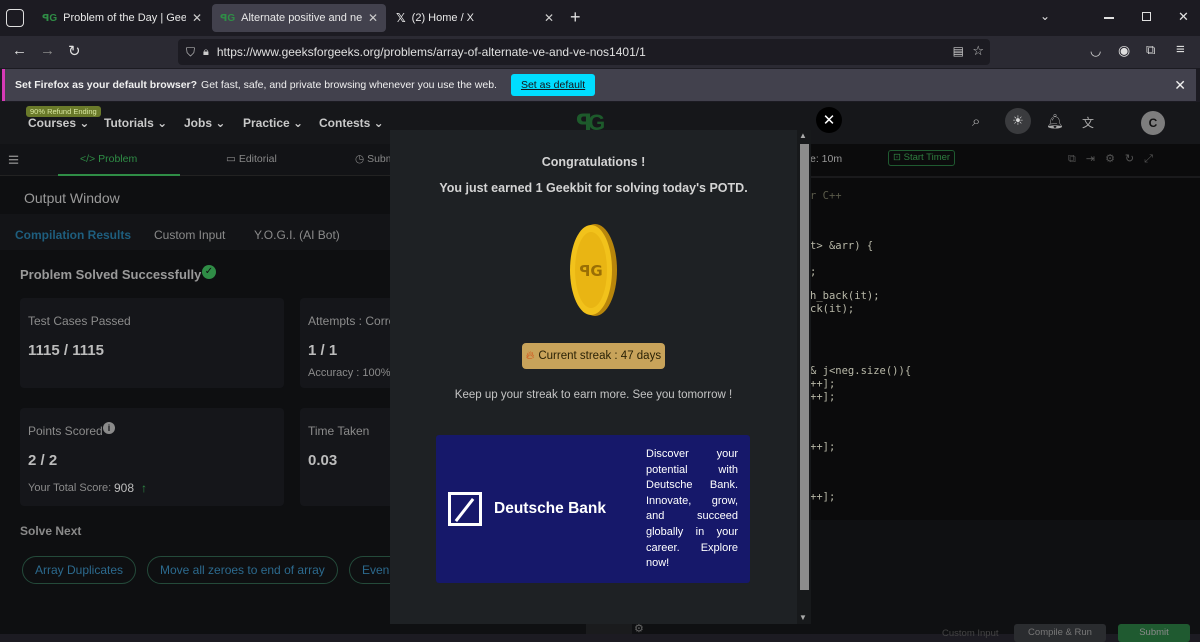 This screenshot has width=1200, height=642. What do you see at coordinates (1055, 121) in the screenshot?
I see `notification-bell-icon: 🔔︎` at bounding box center [1055, 121].